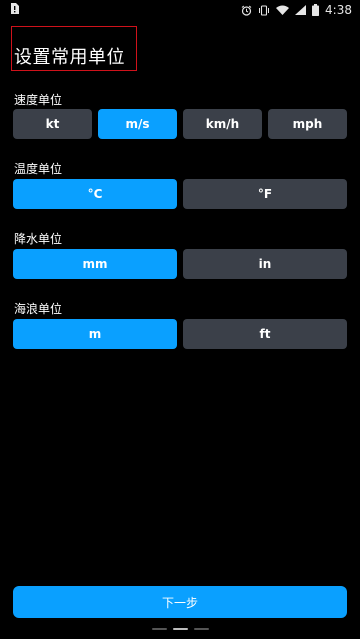  What do you see at coordinates (265, 334) in the screenshot?
I see `wave-option-ft: ft` at bounding box center [265, 334].